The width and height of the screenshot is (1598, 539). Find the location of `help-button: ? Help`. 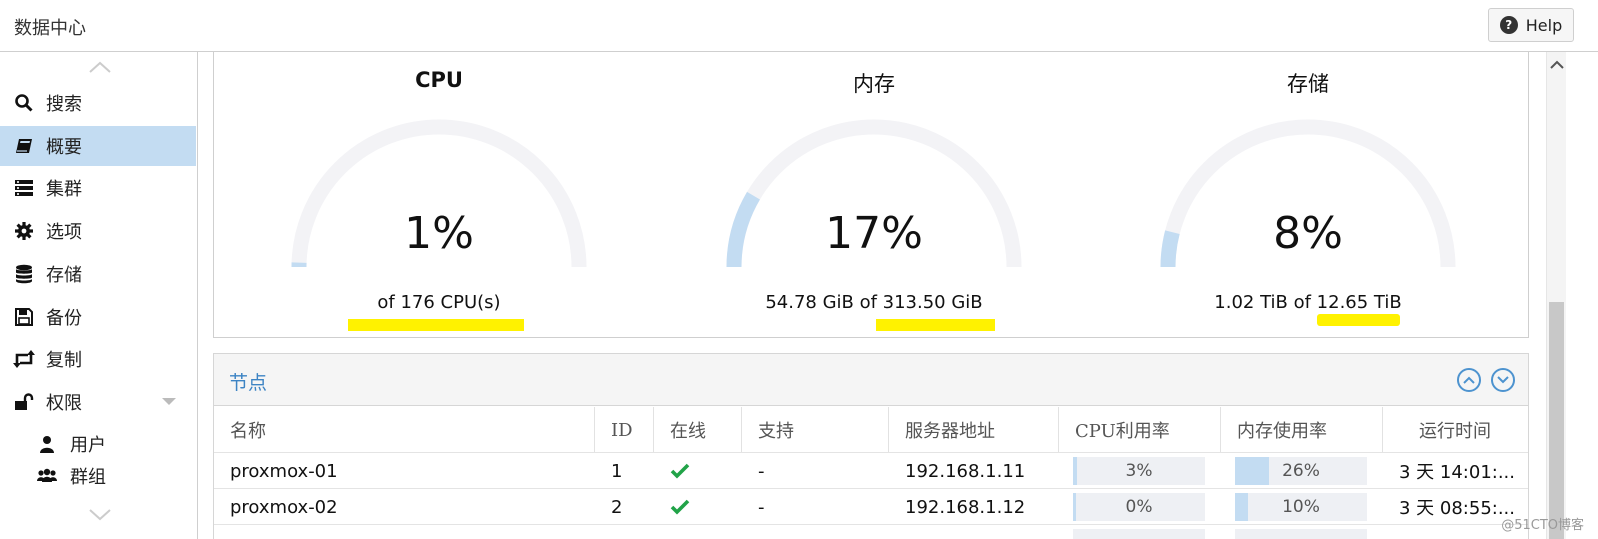

help-button: ? Help is located at coordinates (1531, 25).